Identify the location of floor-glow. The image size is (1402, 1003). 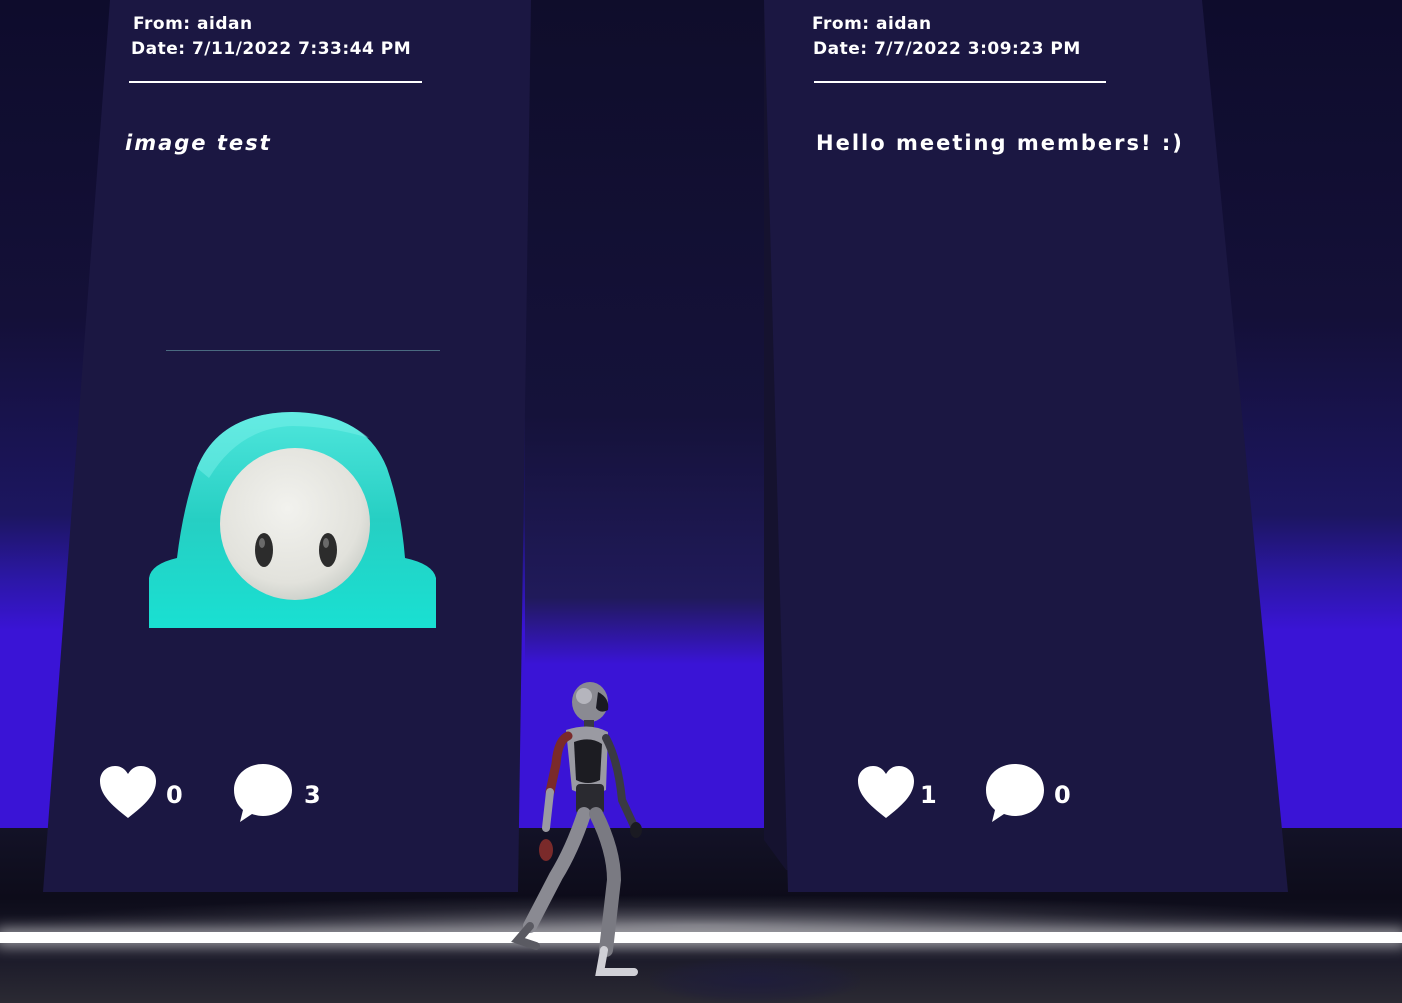
(701, 925).